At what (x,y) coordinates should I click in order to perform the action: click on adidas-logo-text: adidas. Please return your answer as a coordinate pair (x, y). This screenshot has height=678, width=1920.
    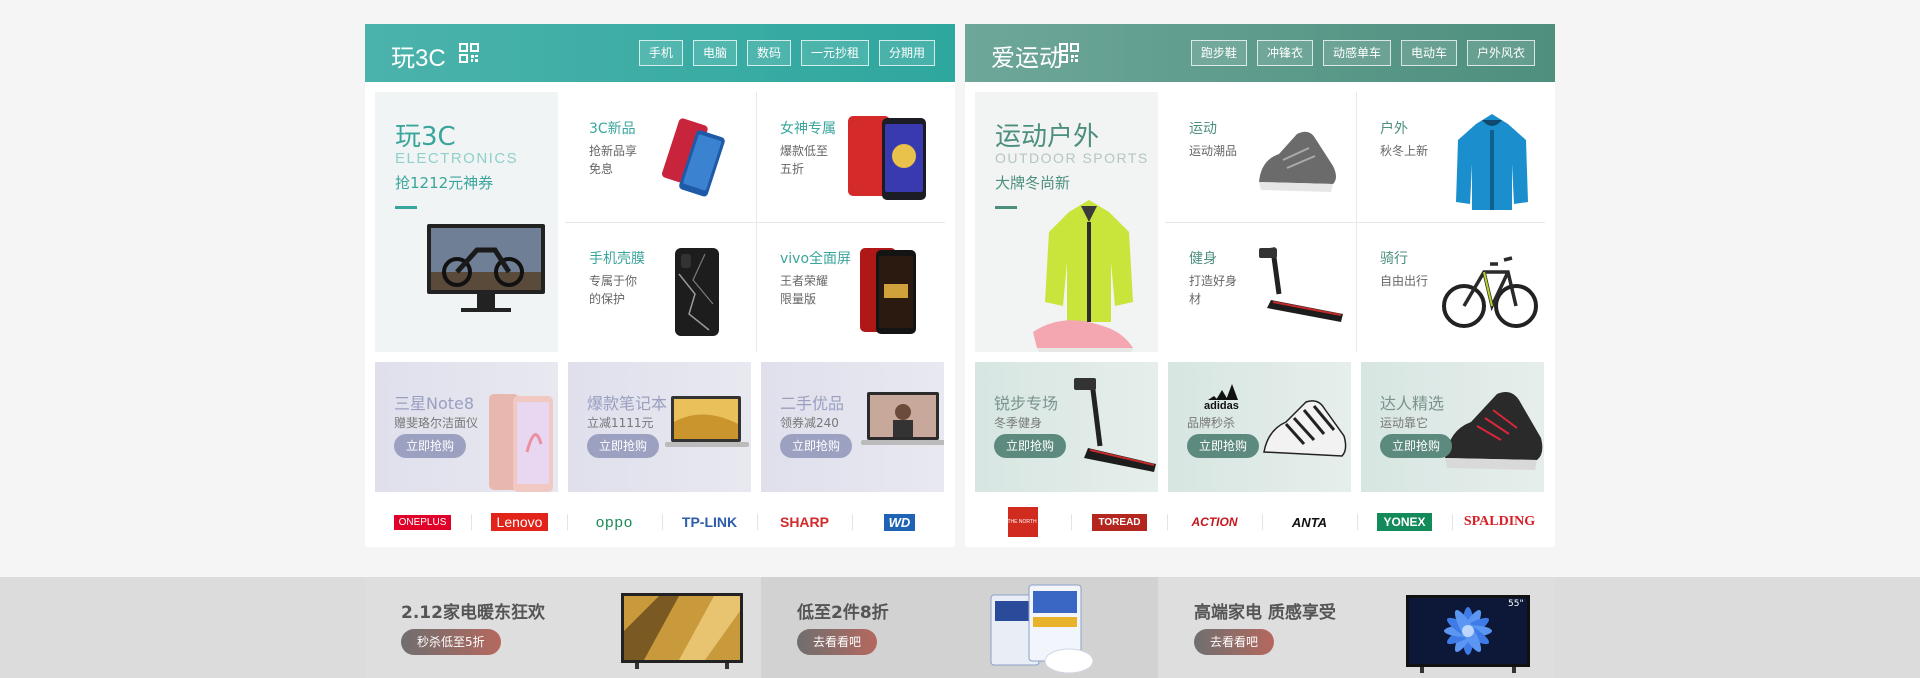
    Looking at the image, I should click on (1221, 406).